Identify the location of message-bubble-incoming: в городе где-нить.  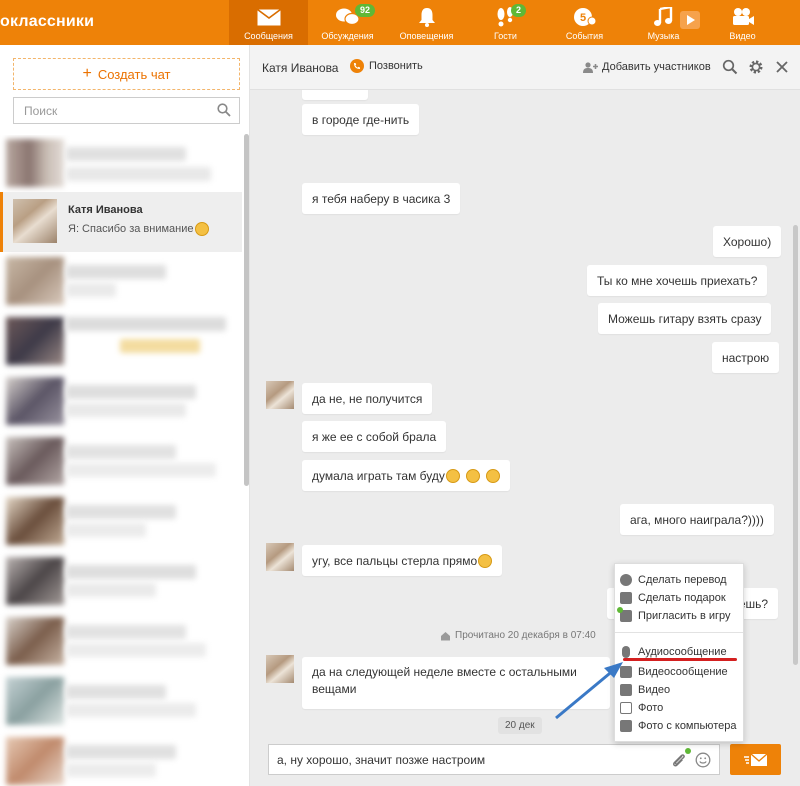
(361, 119).